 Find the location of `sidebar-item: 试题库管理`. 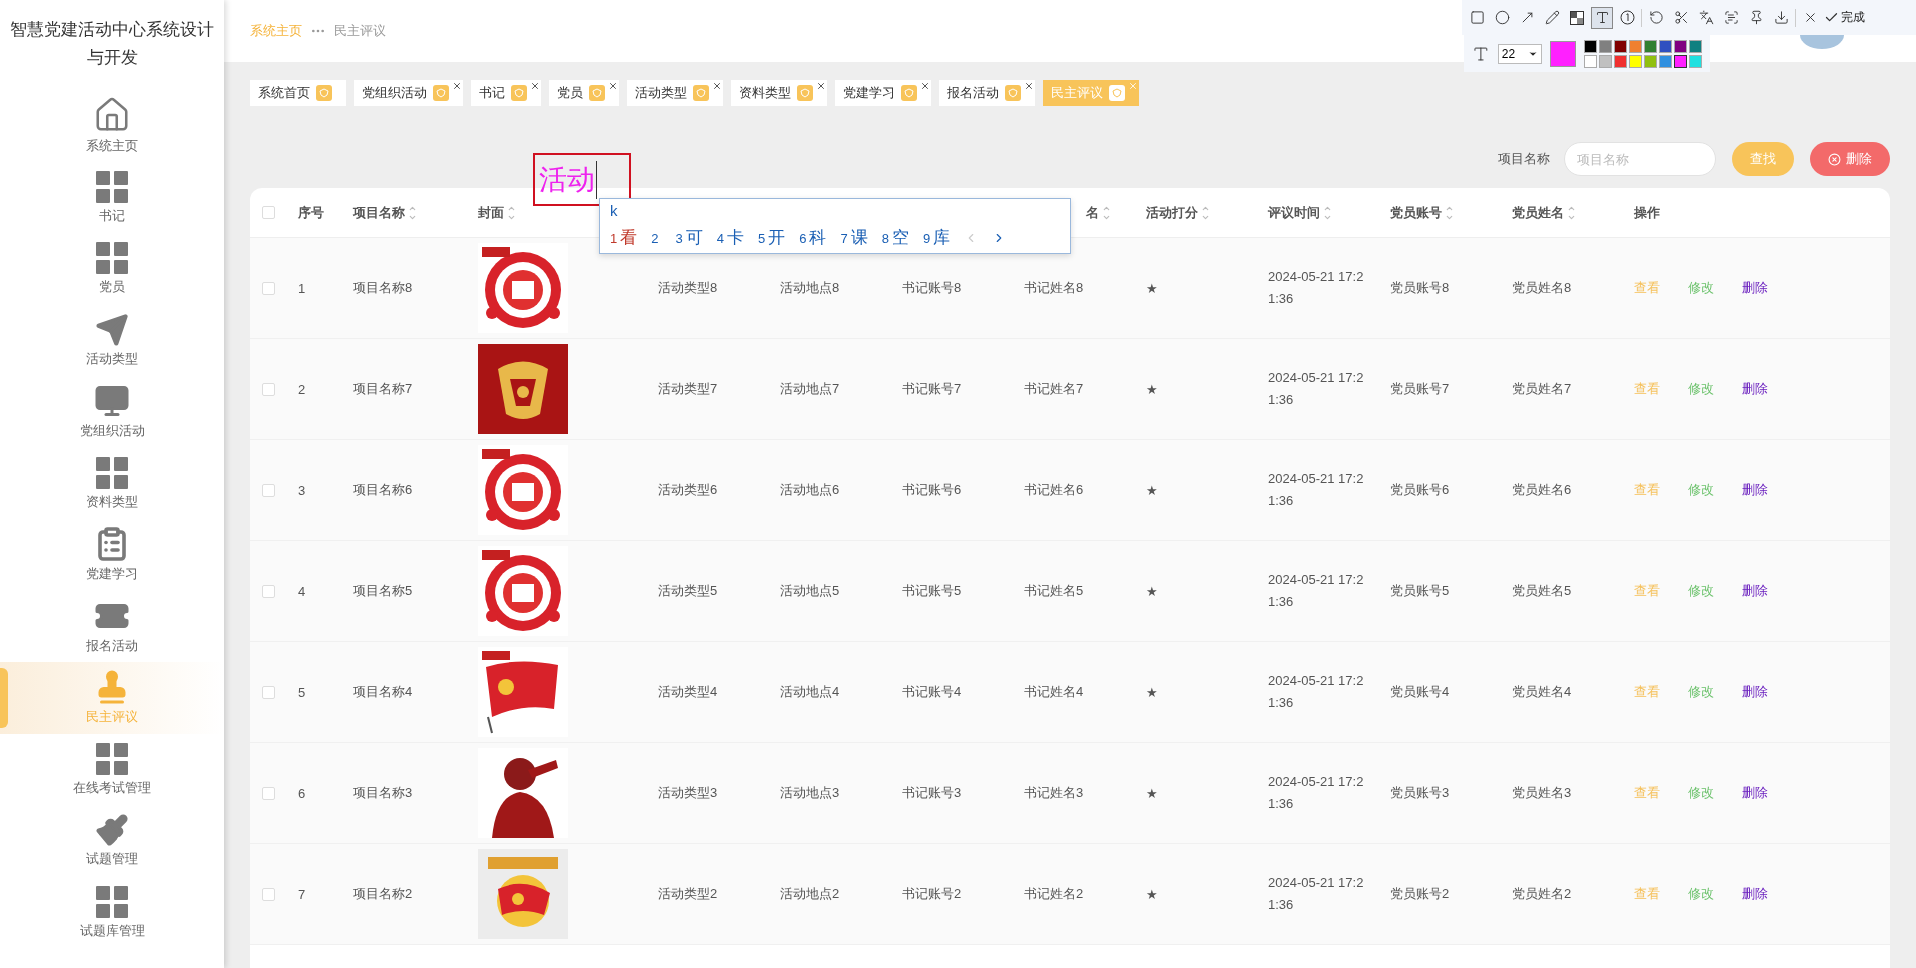

sidebar-item: 试题库管理 is located at coordinates (112, 912).